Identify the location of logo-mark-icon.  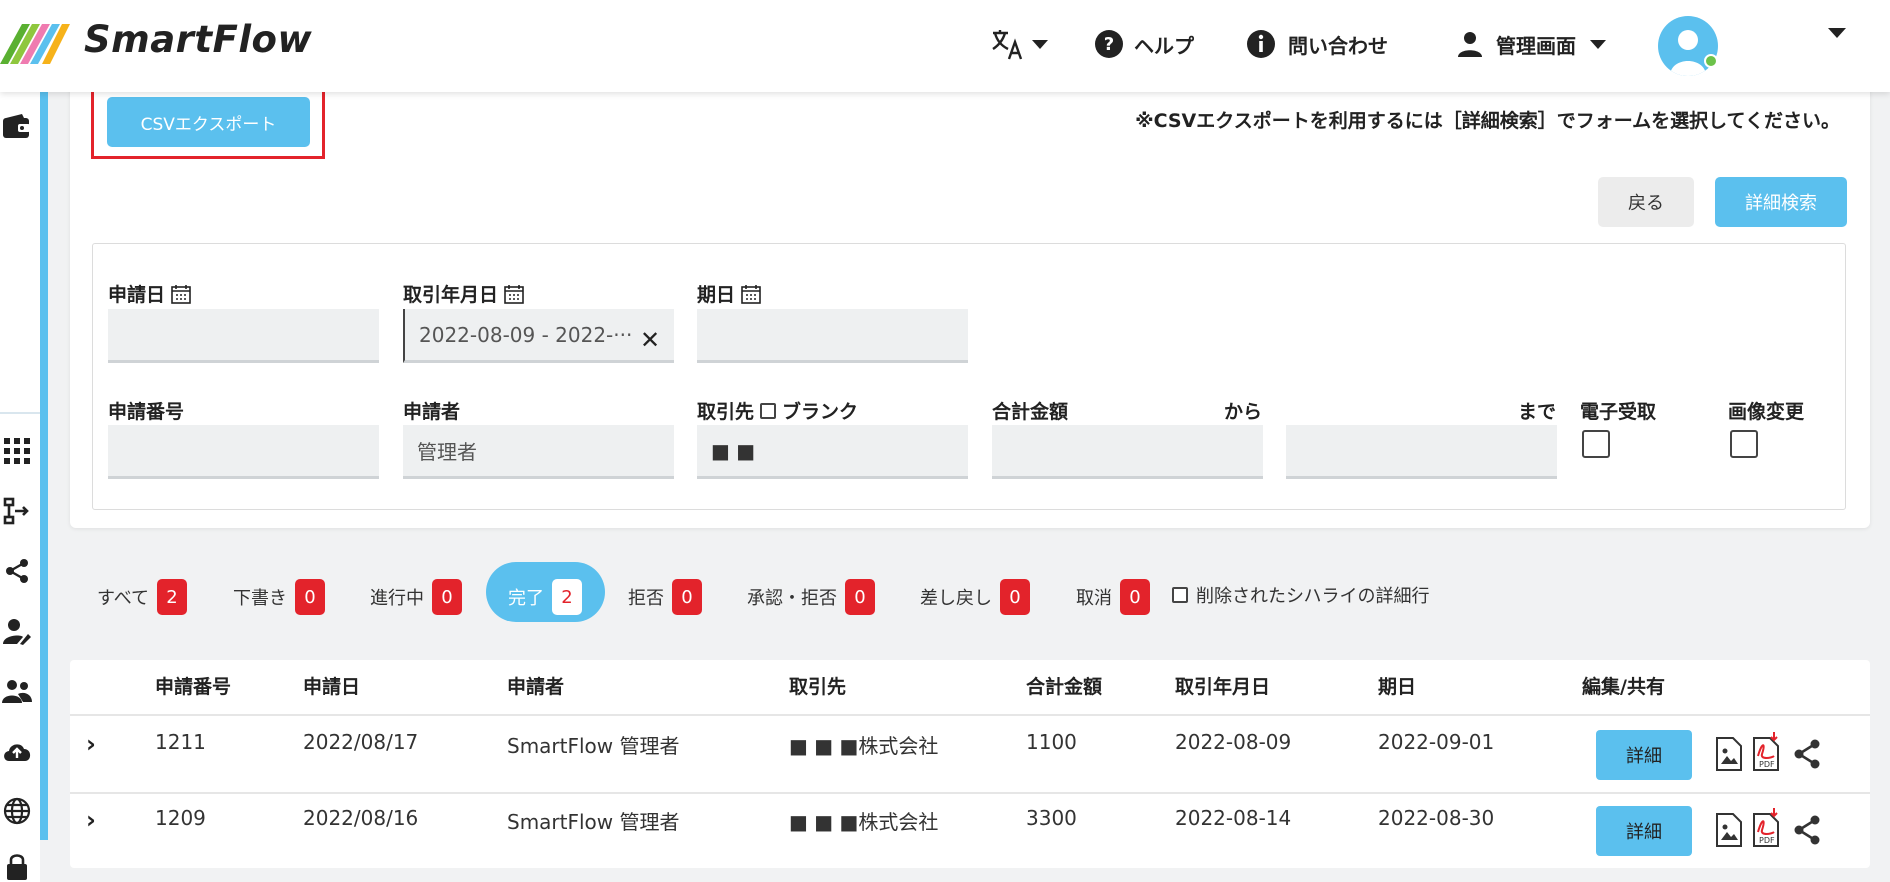
(35, 44).